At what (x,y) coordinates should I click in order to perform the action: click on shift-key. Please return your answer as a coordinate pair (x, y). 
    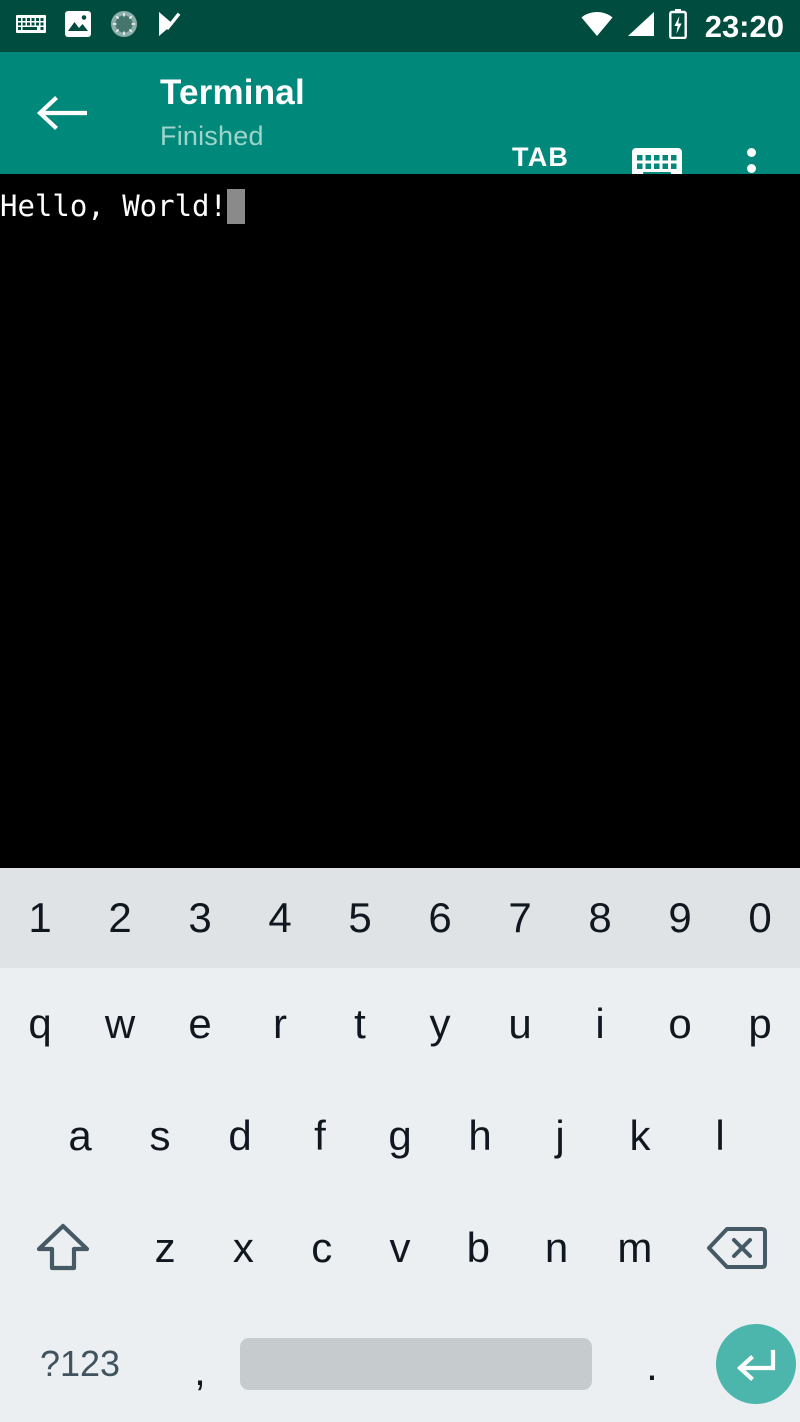
    Looking at the image, I should click on (63, 1248).